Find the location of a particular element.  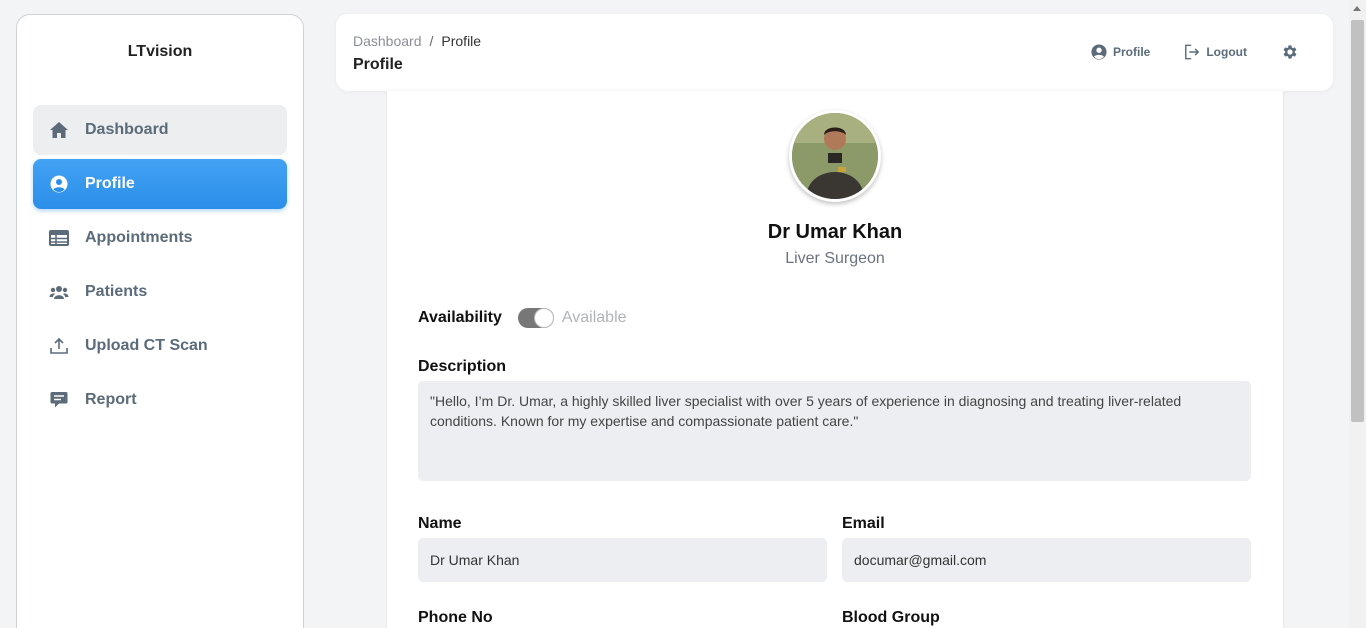

email-label: Email is located at coordinates (863, 523).